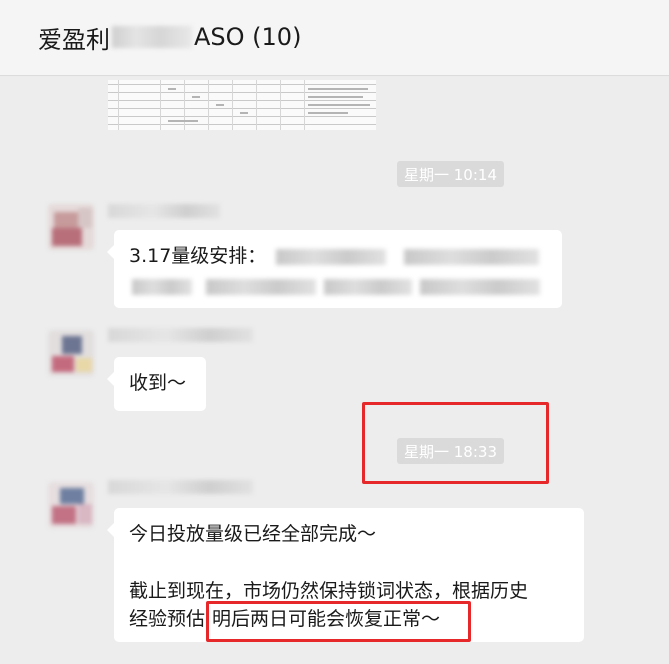 The image size is (669, 664). Describe the element at coordinates (455, 443) in the screenshot. I see `highlight-box-timestamp` at that location.